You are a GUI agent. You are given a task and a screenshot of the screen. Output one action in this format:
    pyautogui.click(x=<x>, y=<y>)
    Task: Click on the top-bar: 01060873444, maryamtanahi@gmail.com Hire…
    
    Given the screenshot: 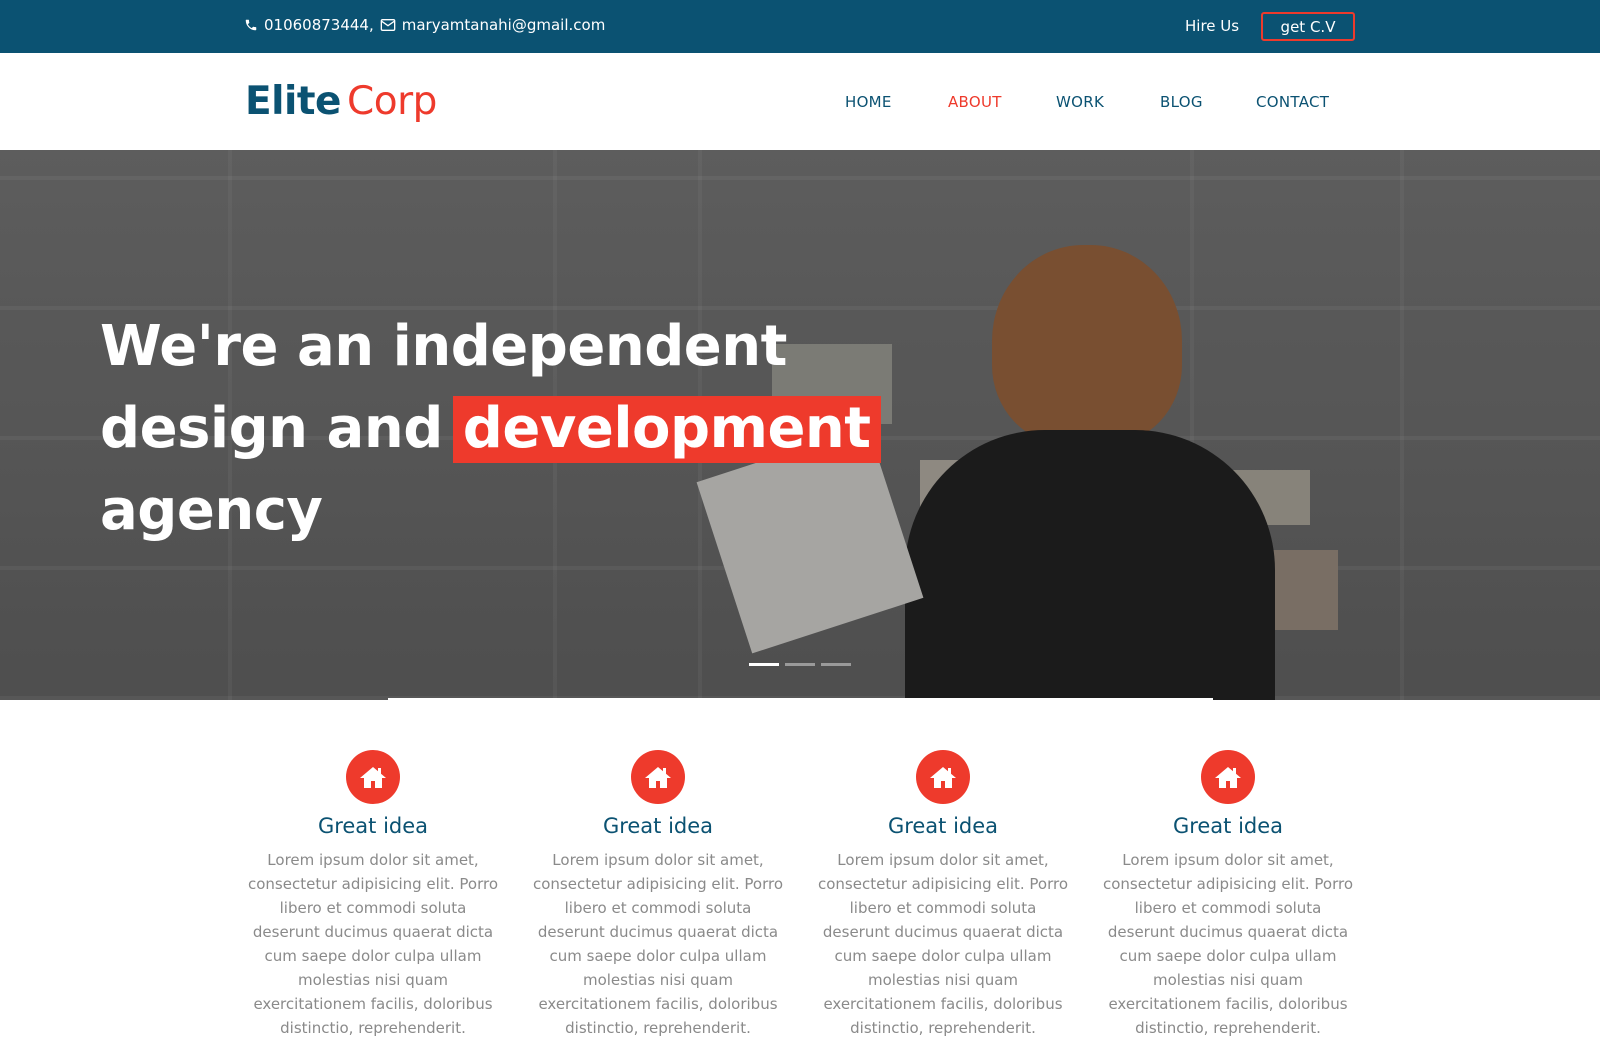 What is the action you would take?
    pyautogui.click(x=800, y=26)
    